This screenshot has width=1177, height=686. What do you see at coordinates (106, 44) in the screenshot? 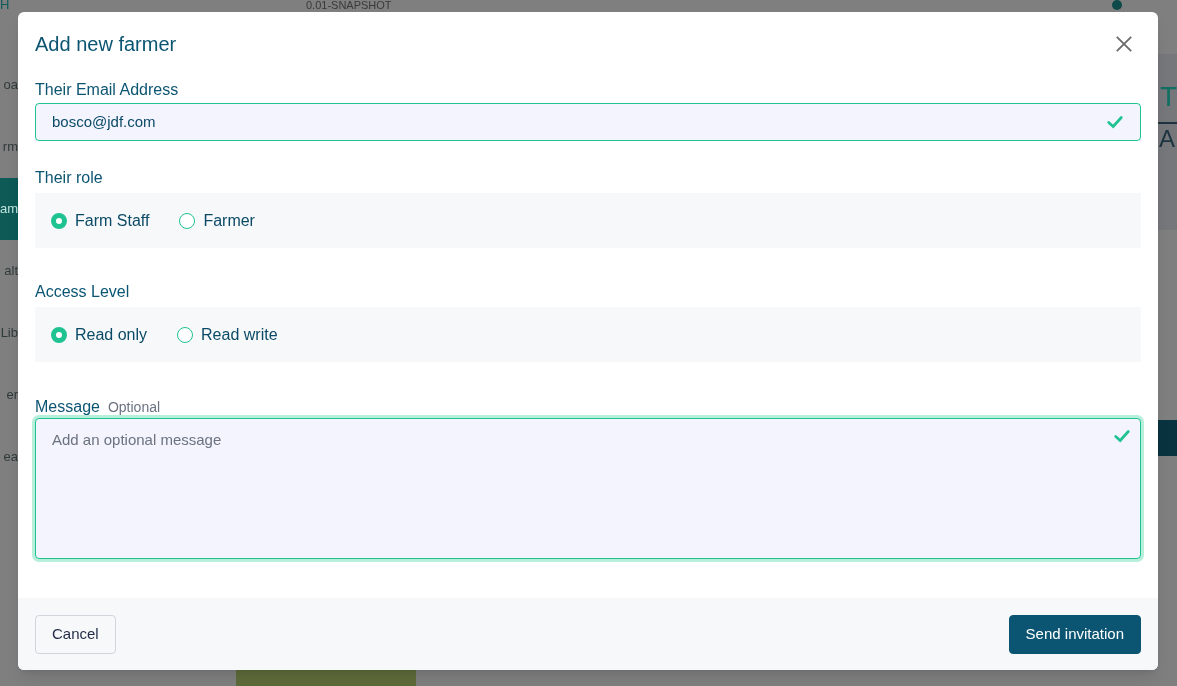
I see `dialog-title: Add new farmer` at bounding box center [106, 44].